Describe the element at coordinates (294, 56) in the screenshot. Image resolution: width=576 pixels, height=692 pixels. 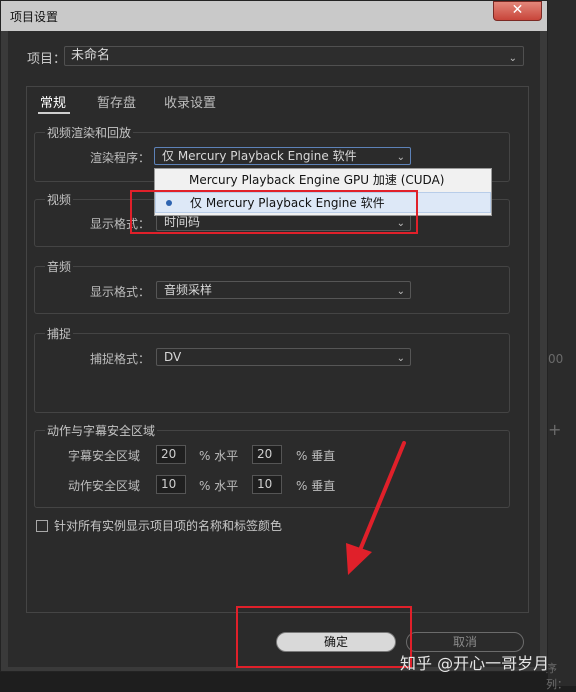
I see `project-select: 未命名 ⌄` at that location.